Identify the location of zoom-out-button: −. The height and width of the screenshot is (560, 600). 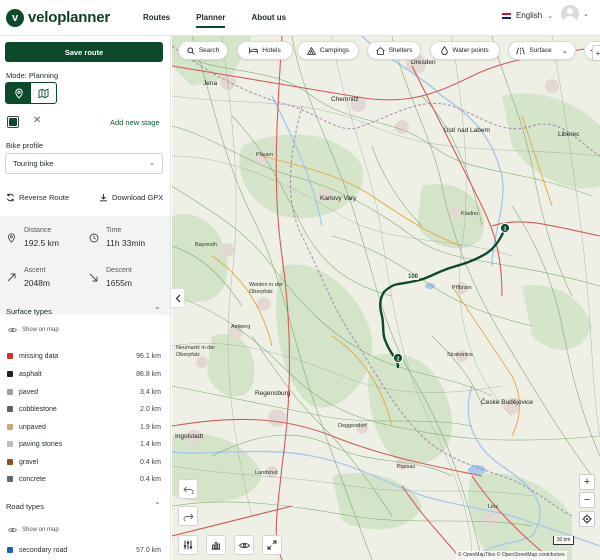
(587, 500).